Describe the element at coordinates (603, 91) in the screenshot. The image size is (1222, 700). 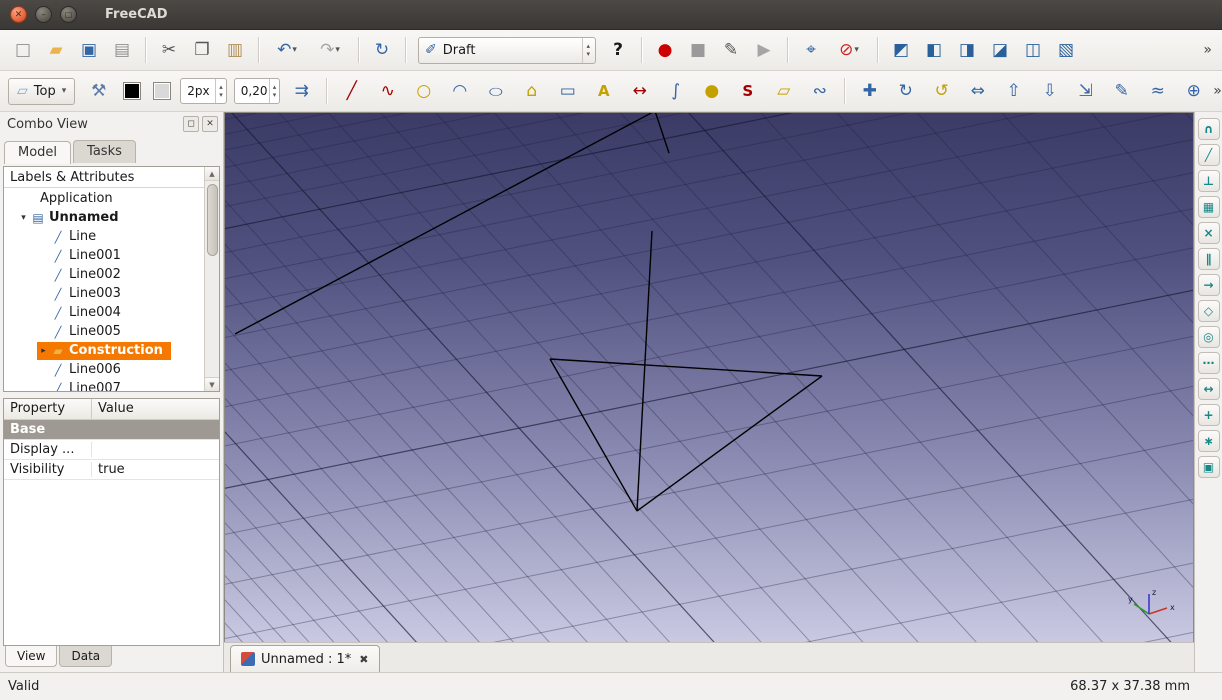
I see `draft-text: A` at that location.